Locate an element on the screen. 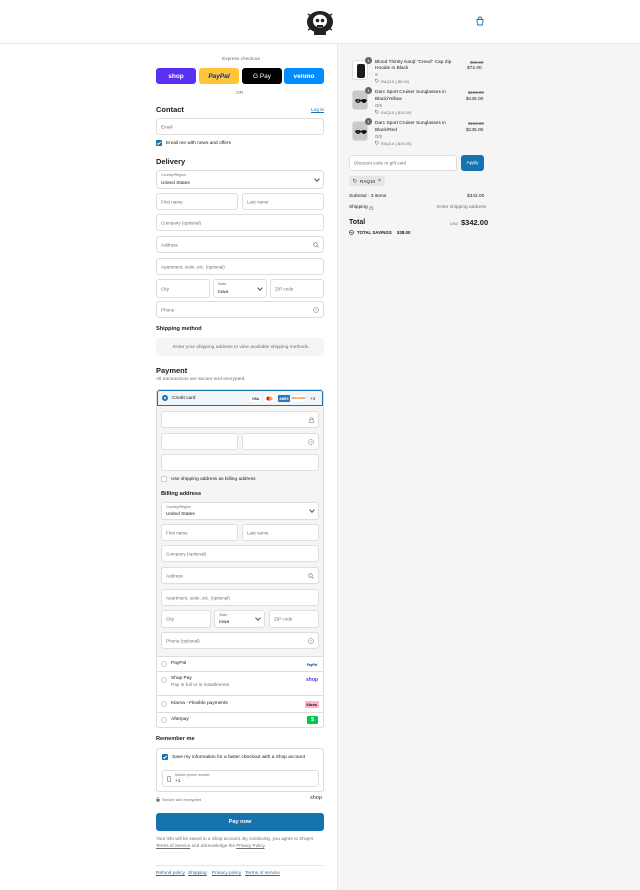 The height and width of the screenshot is (890, 640). savings-tag-icon is located at coordinates (351, 232).